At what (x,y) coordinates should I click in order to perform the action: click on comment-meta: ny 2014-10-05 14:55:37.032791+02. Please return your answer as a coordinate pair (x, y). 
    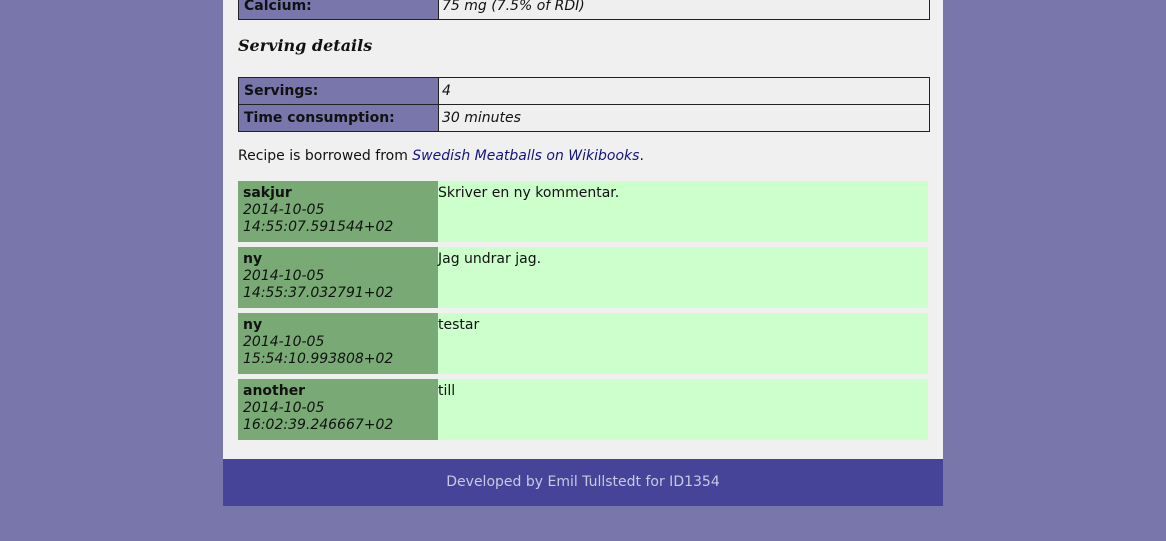
    Looking at the image, I should click on (338, 277).